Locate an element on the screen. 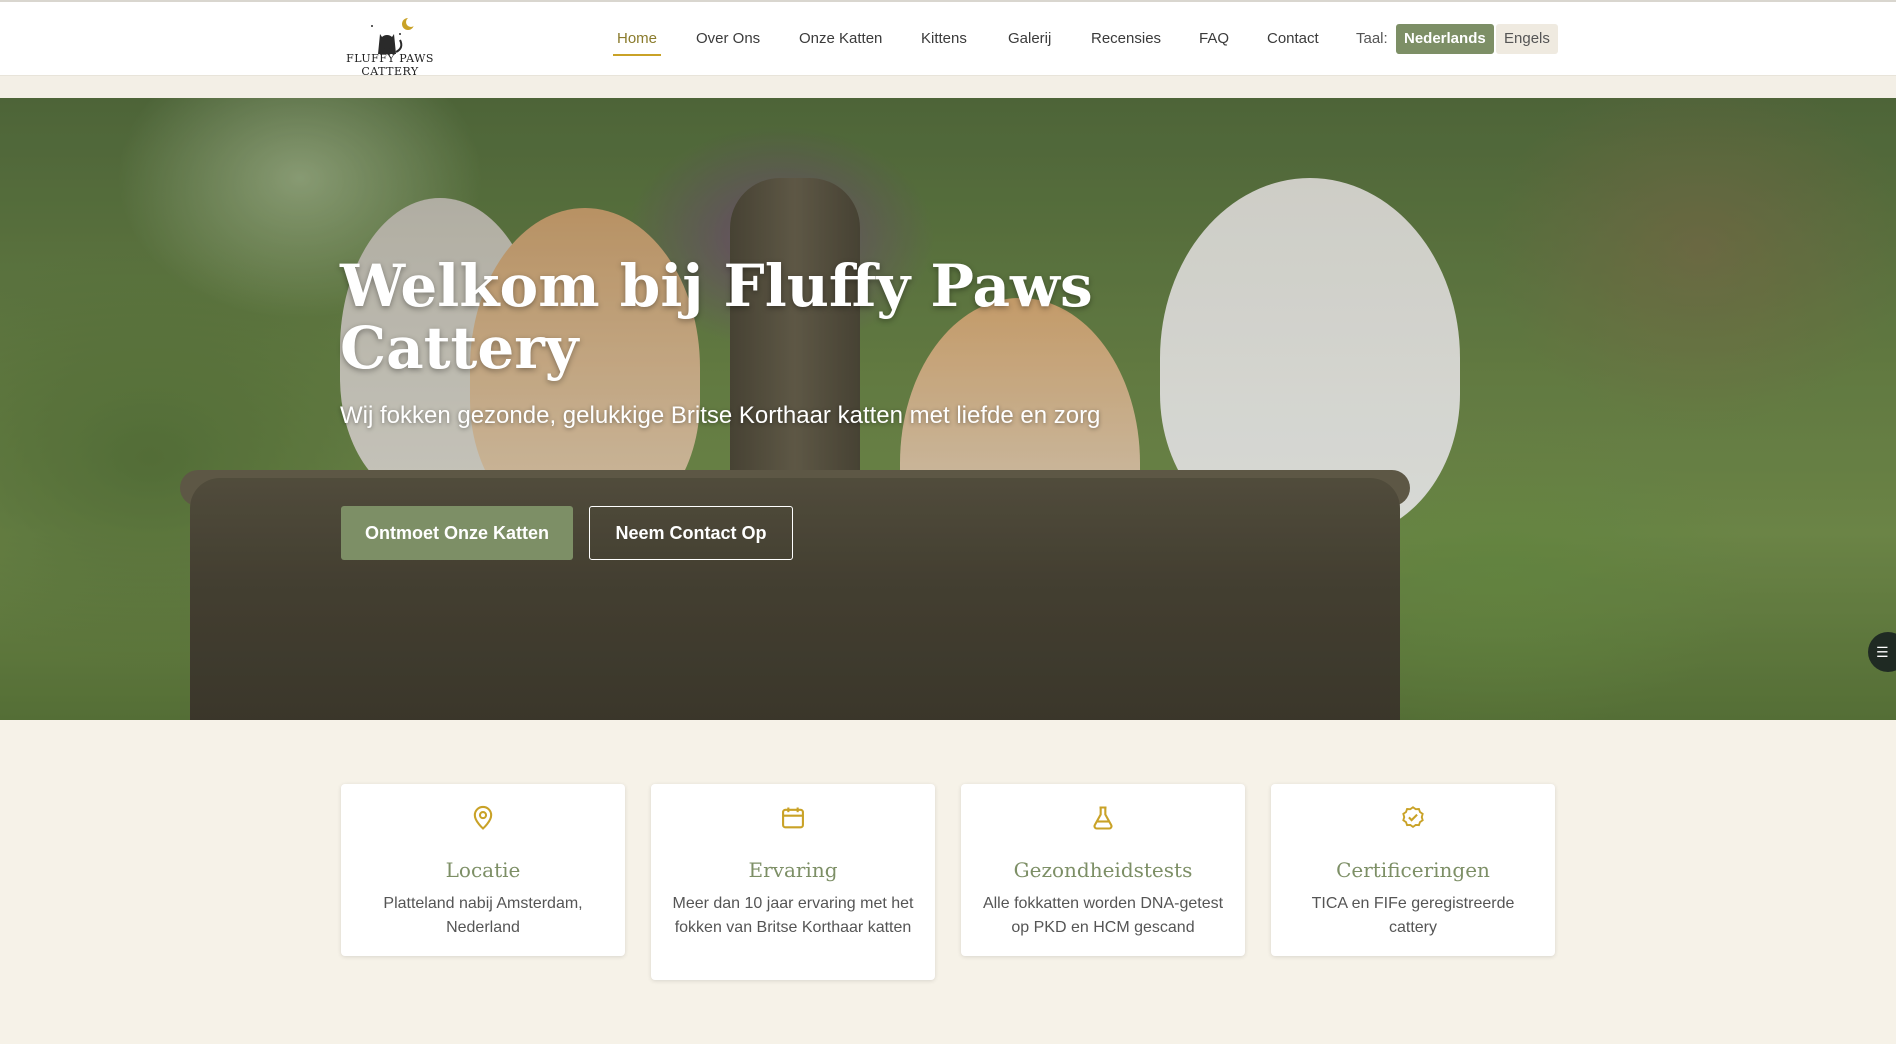 The image size is (1896, 1064). nav-contact: Contact is located at coordinates (1293, 38).